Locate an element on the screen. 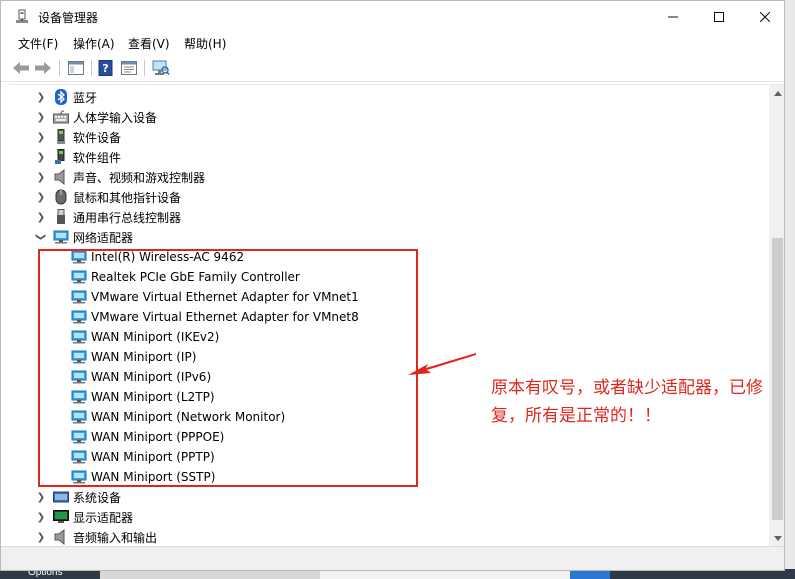 The image size is (795, 579). tree-category-label: 声音、视频和游戏控制器 is located at coordinates (139, 177).